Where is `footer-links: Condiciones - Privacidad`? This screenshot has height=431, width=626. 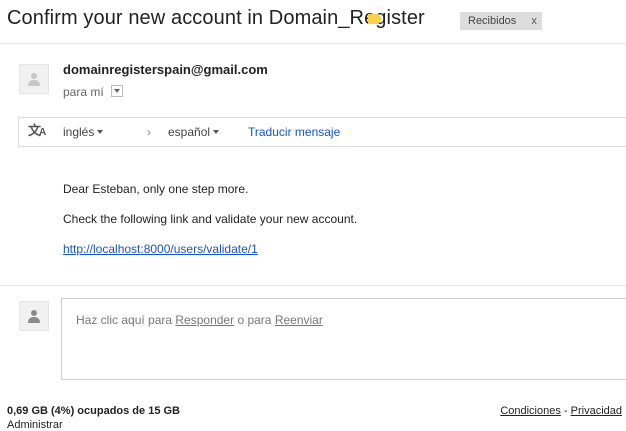
footer-links: Condiciones - Privacidad is located at coordinates (561, 411).